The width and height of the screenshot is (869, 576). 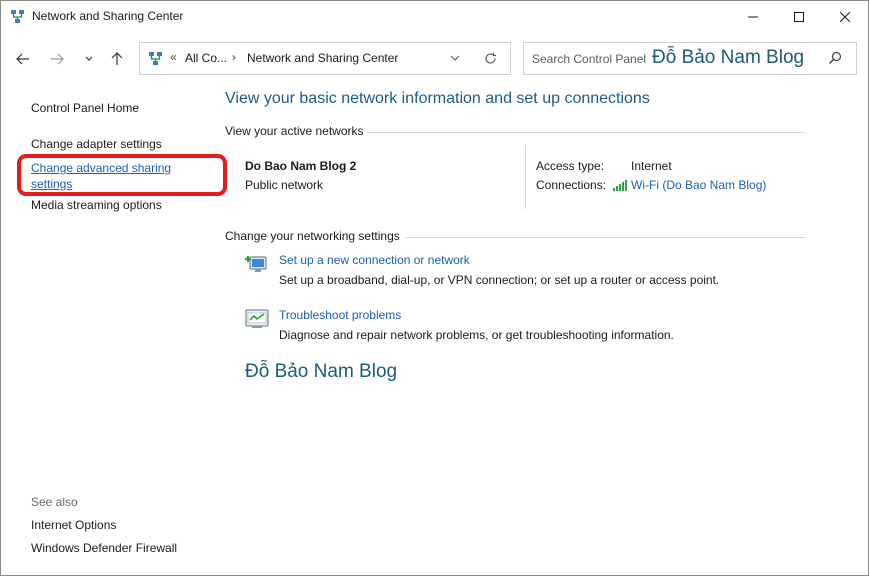 What do you see at coordinates (173, 57) in the screenshot?
I see `address-overflow: «` at bounding box center [173, 57].